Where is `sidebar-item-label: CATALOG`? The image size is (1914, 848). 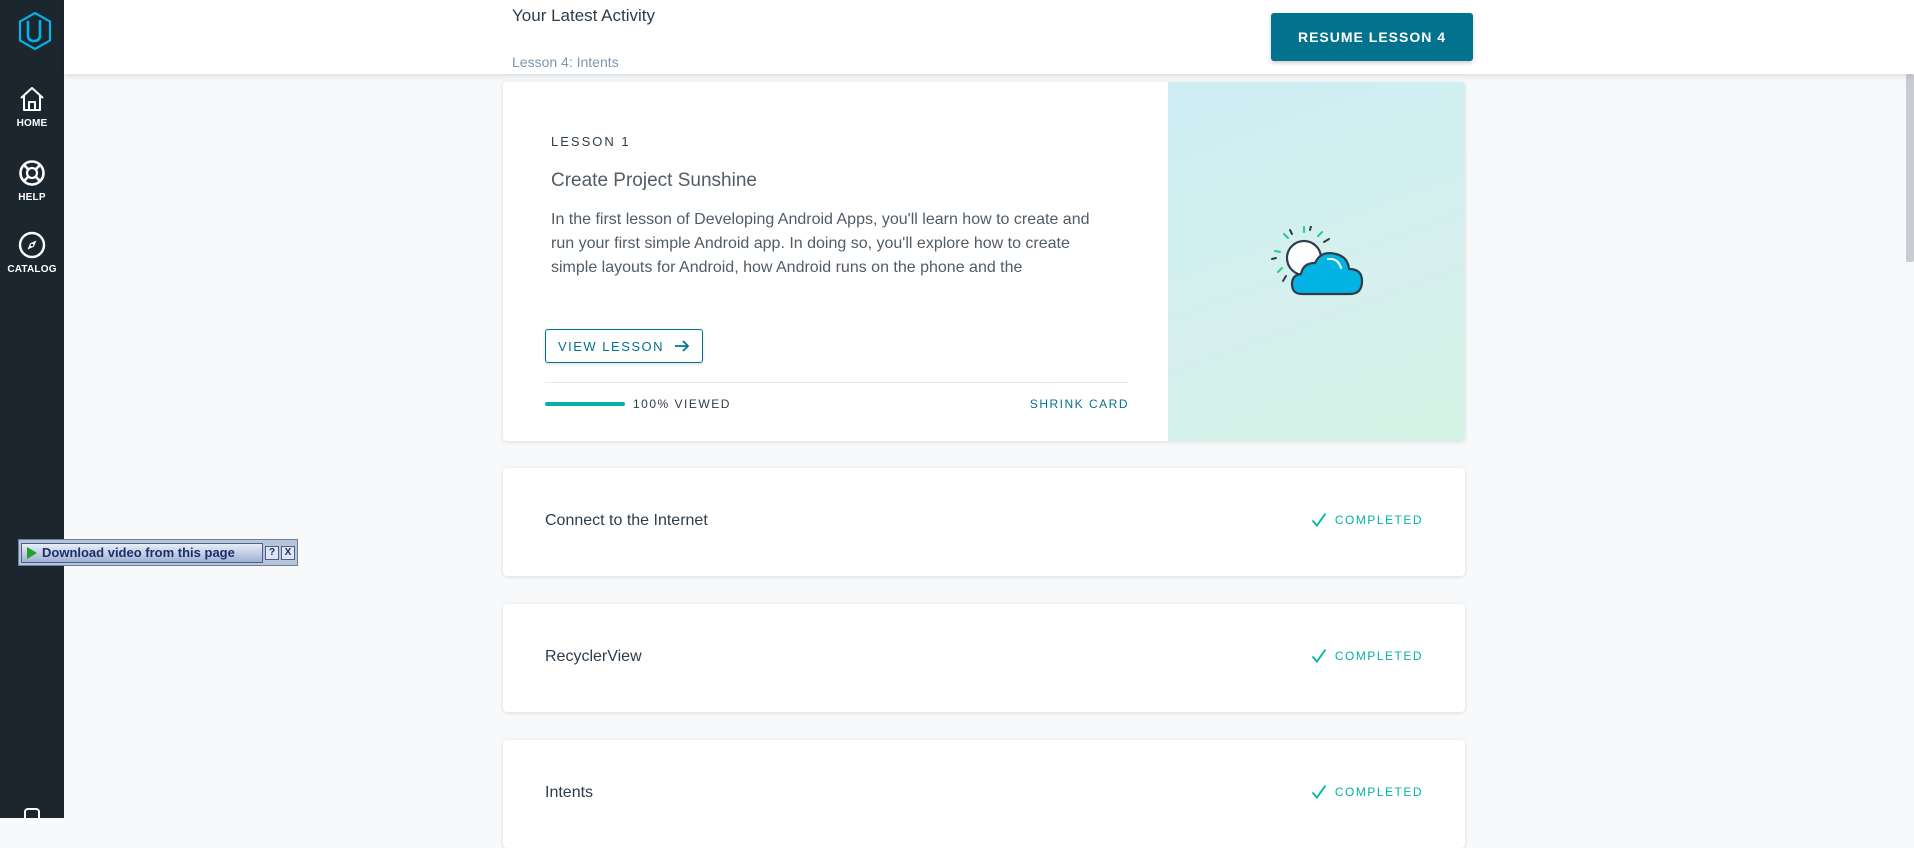 sidebar-item-label: CATALOG is located at coordinates (32, 269).